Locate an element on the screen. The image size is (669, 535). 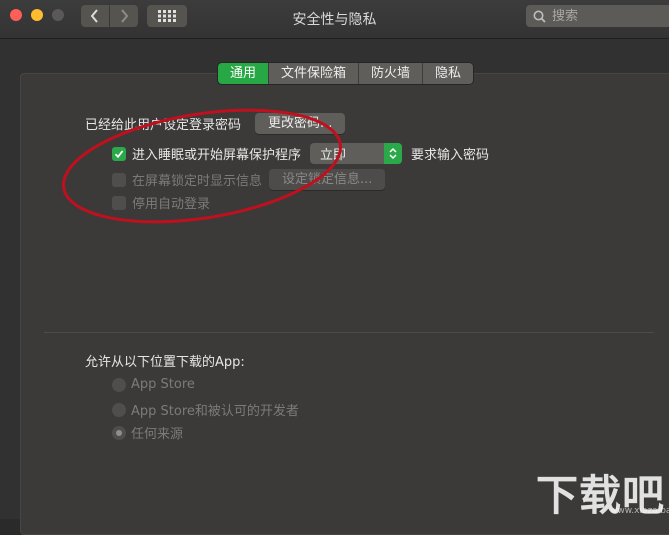
radio-identified-developers is located at coordinates (119, 409).